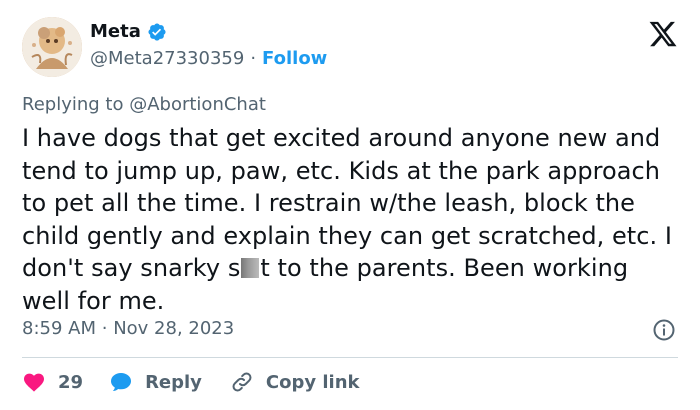  I want to click on tweet-timestamp: 8:59 AM · Nov 28, 2023, so click(128, 328).